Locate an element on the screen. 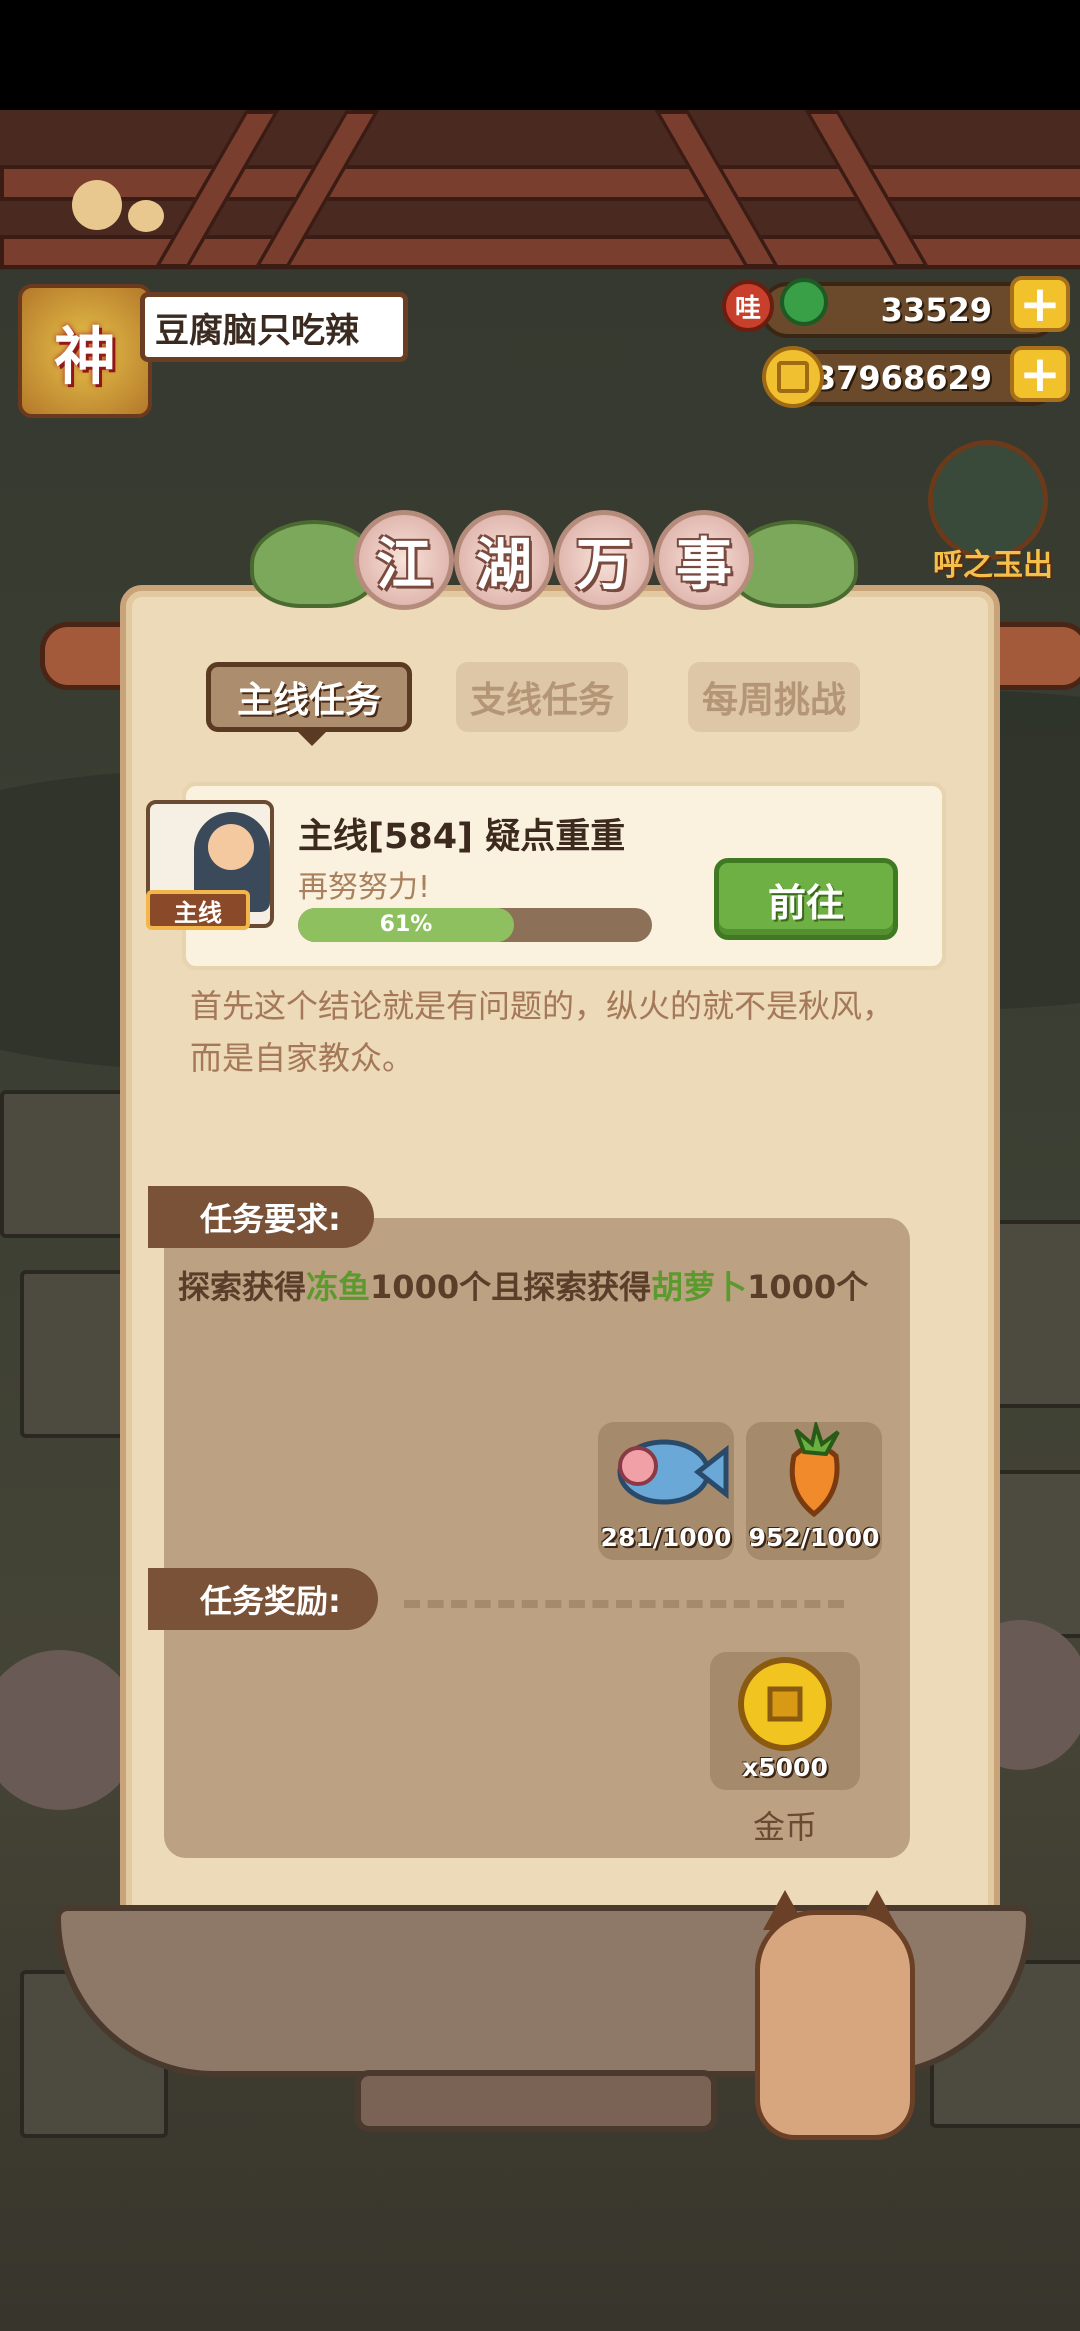 This screenshot has height=2331, width=1080. coin-reward-count: x5000 is located at coordinates (785, 1767).